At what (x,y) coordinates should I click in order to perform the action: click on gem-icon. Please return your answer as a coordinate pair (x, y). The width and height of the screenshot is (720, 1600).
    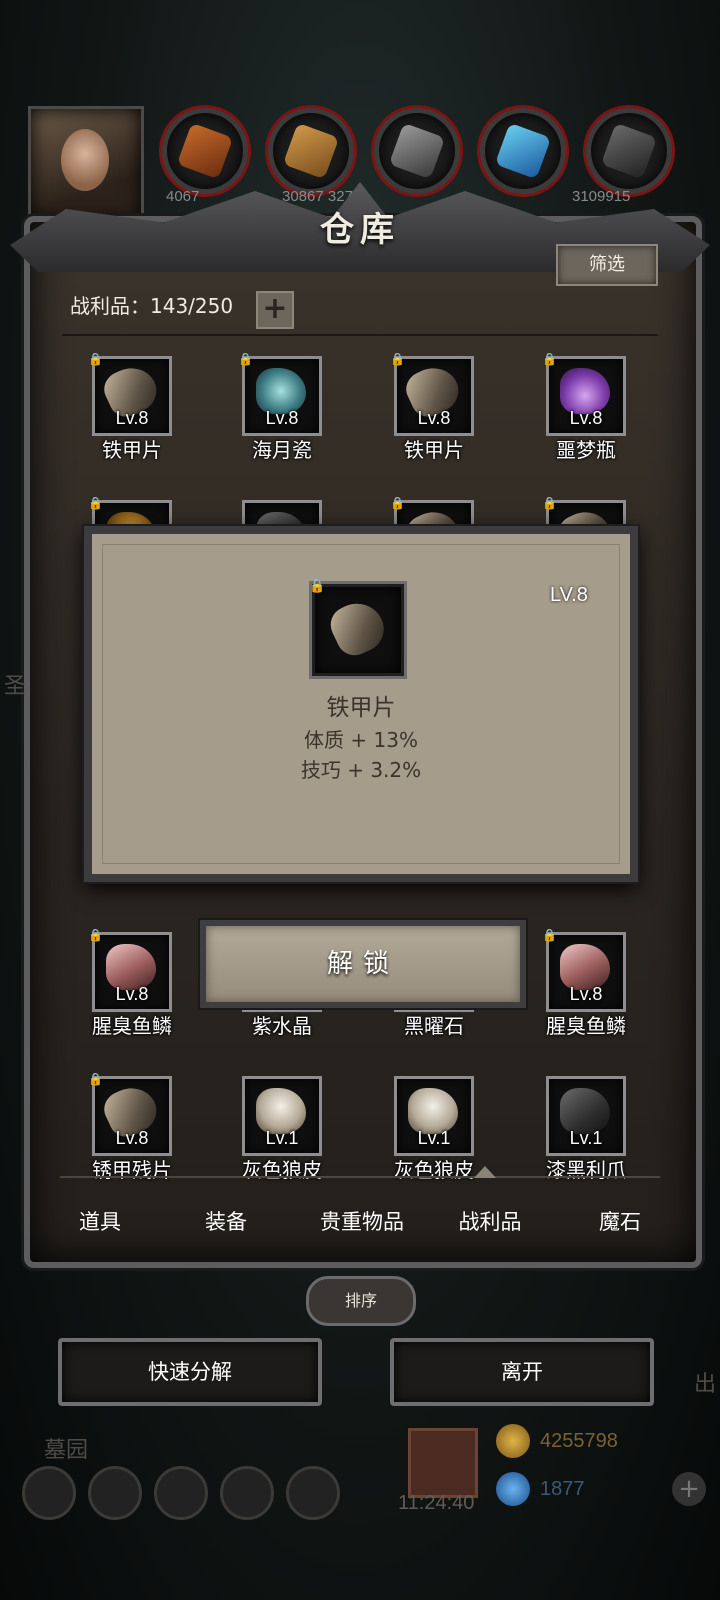
    Looking at the image, I should click on (513, 1489).